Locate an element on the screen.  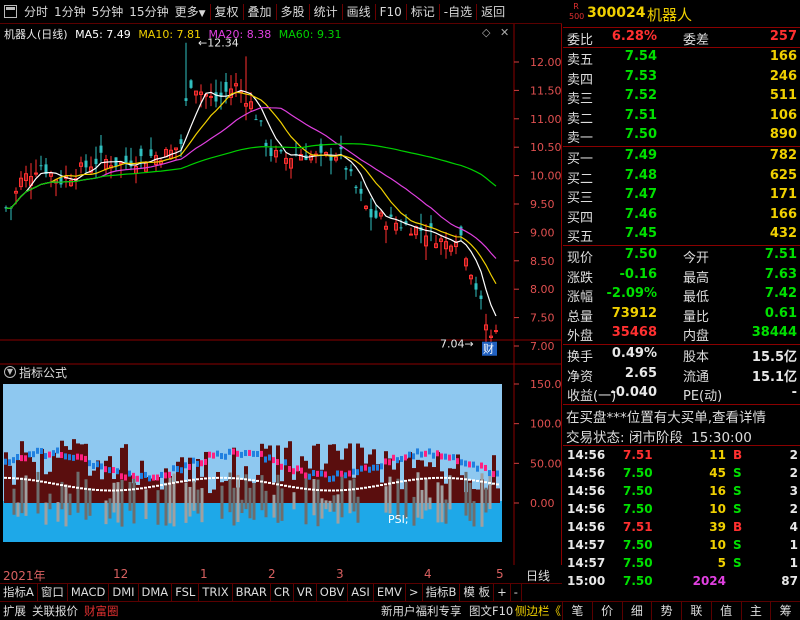
tab-indicator-b: 指标B is located at coordinates (442, 592).